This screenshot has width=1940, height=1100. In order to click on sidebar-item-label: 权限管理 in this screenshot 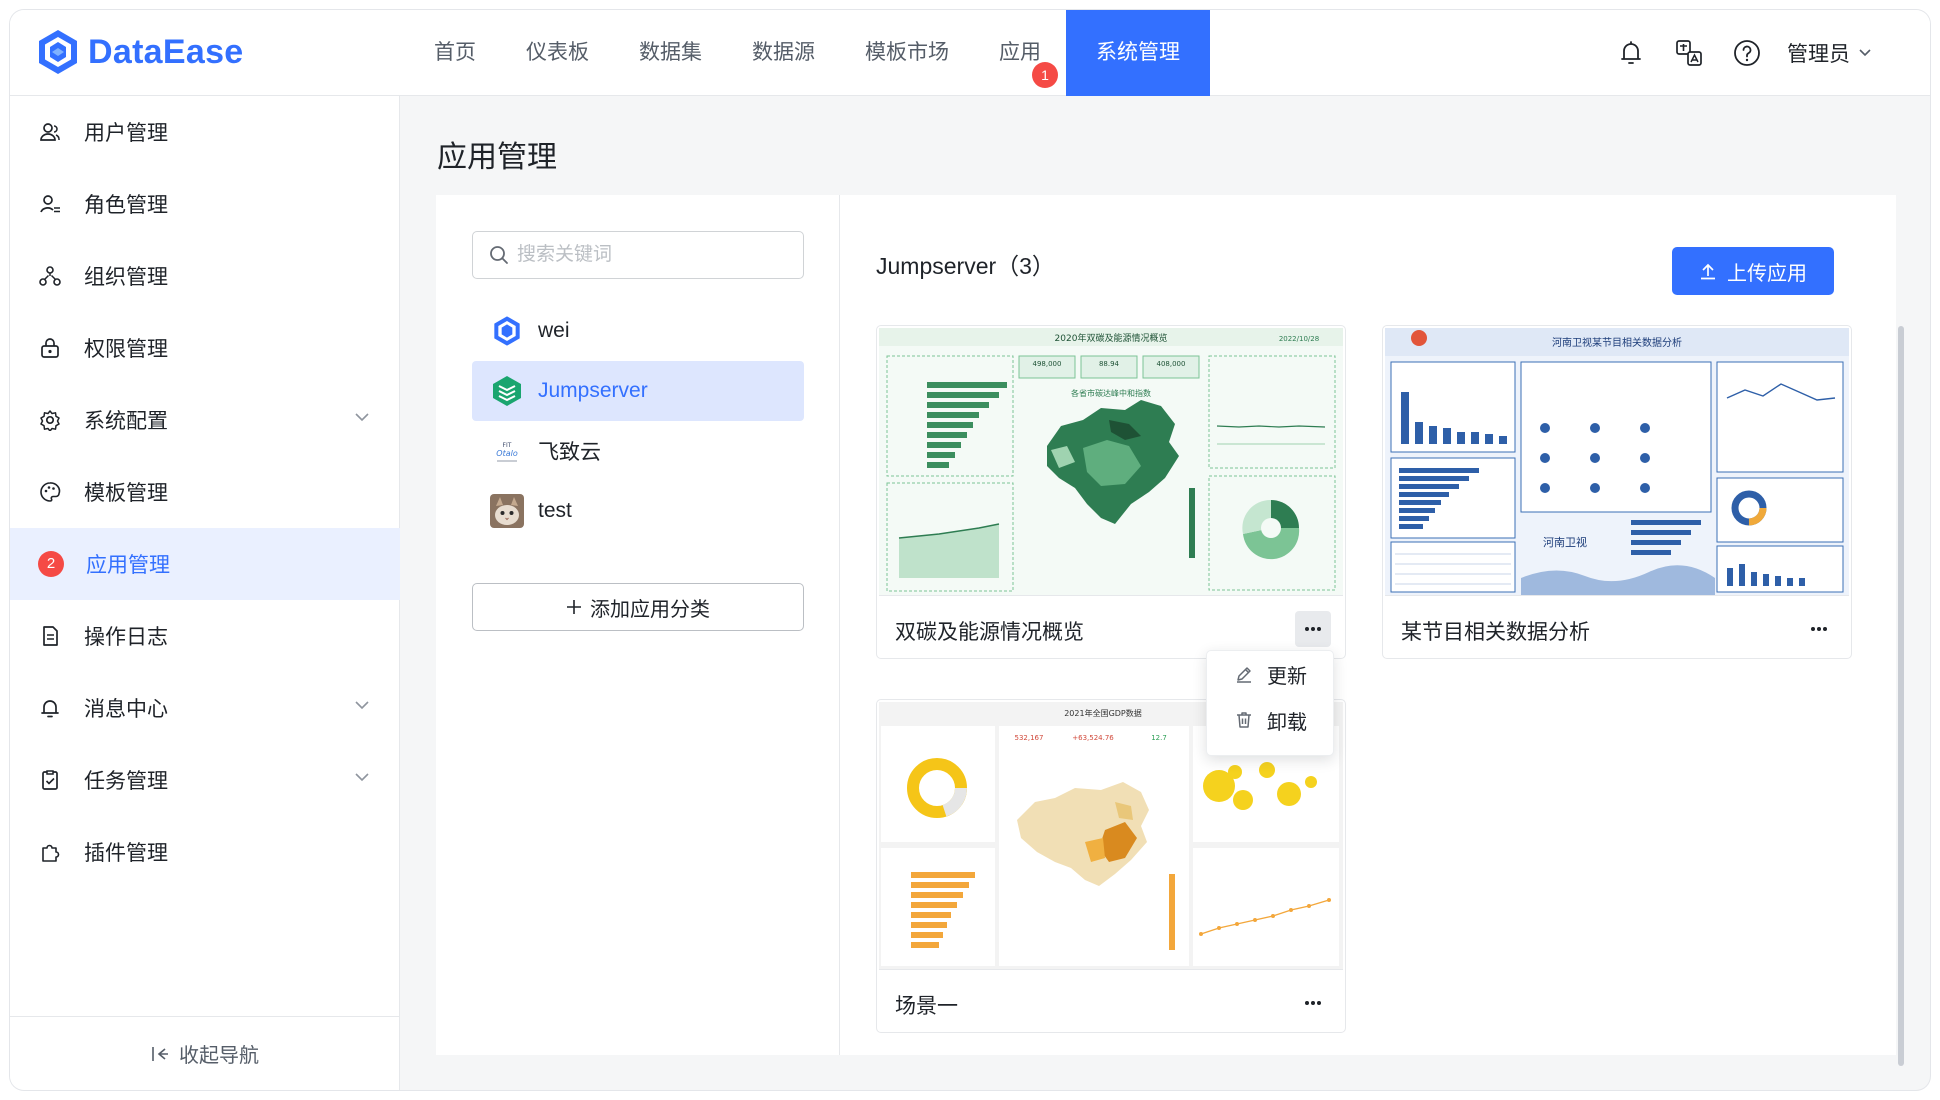, I will do `click(126, 349)`.